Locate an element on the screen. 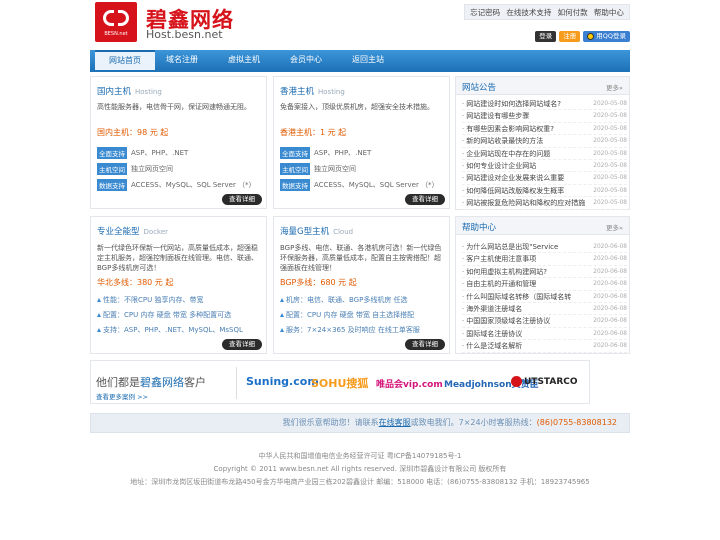  more-cases-link: 查看更多案例 >> is located at coordinates (122, 396).